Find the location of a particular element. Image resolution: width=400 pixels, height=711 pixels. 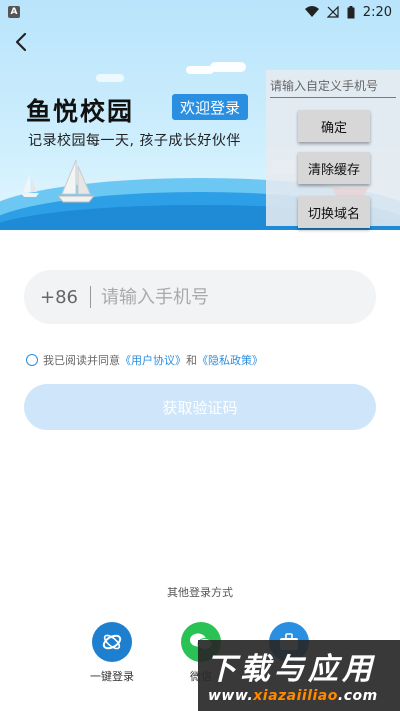

privacy-policy-link: 《隐私政策》 is located at coordinates (230, 360).